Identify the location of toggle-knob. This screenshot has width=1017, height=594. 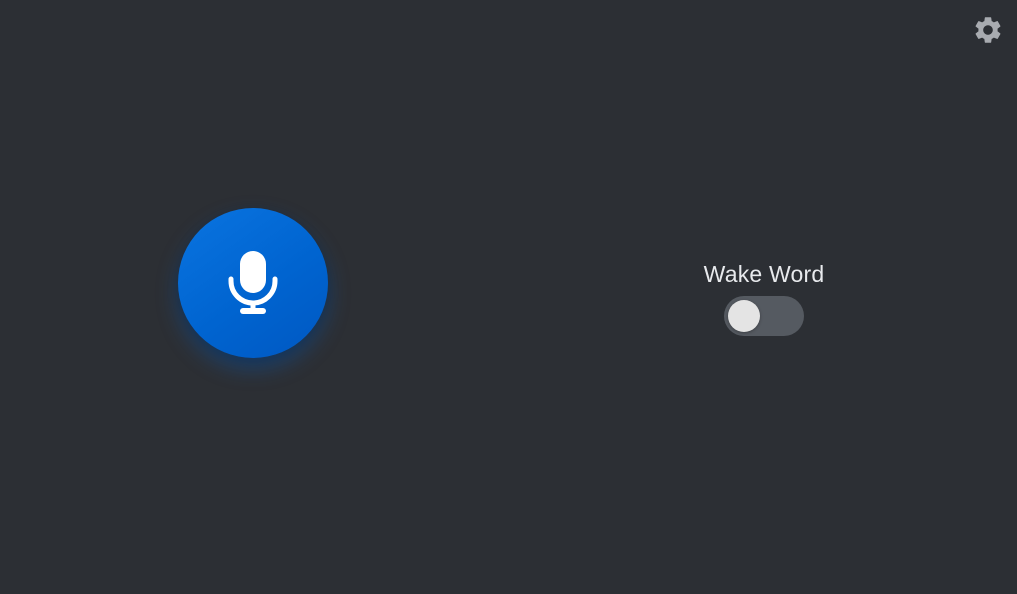
(744, 316).